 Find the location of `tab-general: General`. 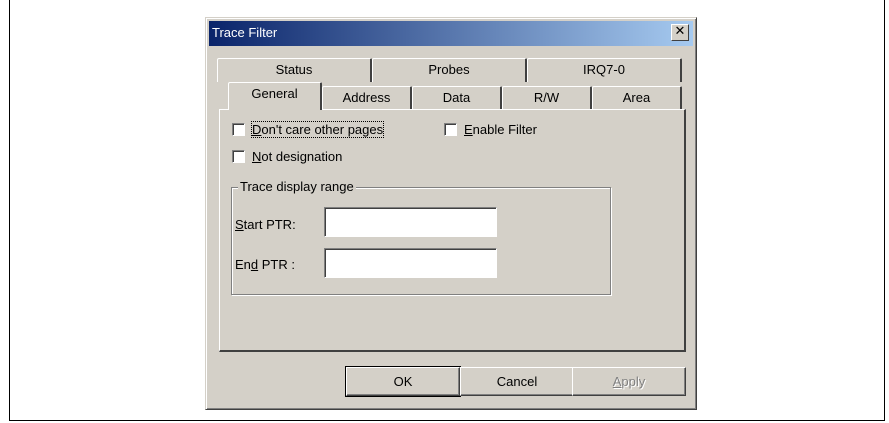

tab-general: General is located at coordinates (275, 96).